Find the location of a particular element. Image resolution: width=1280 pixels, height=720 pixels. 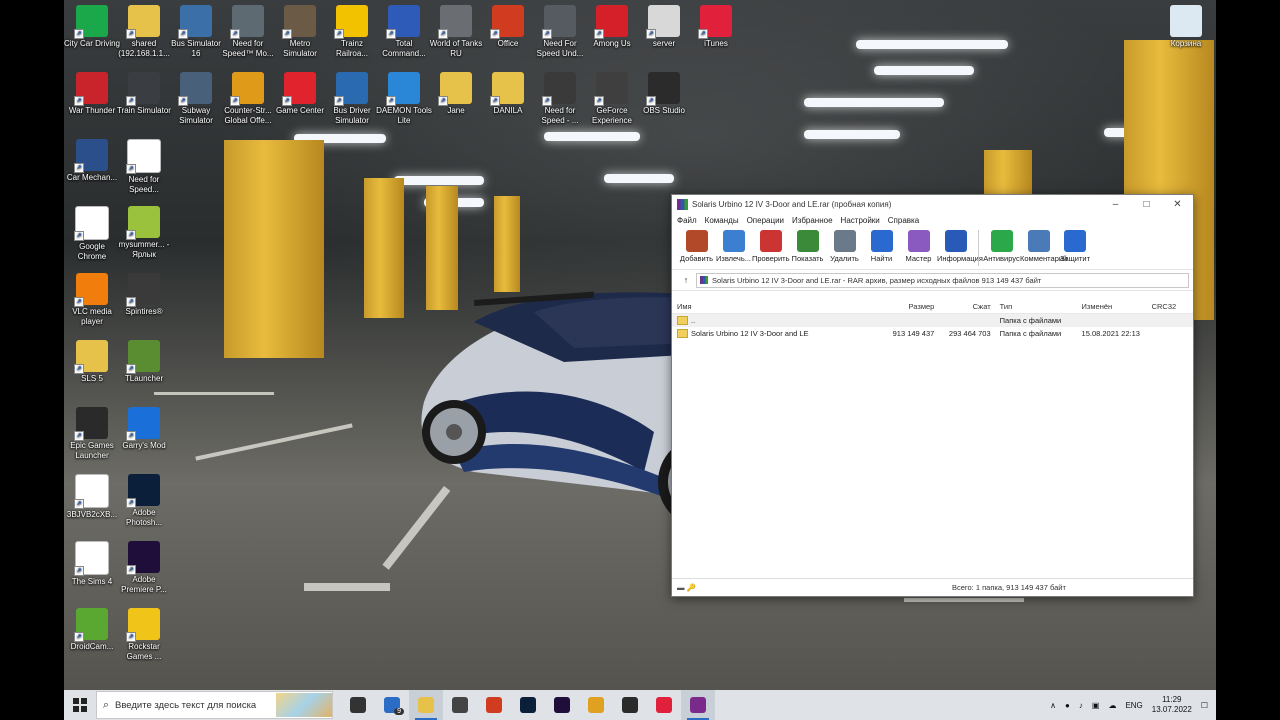

notifications-icon: ☐ is located at coordinates (1204, 705).